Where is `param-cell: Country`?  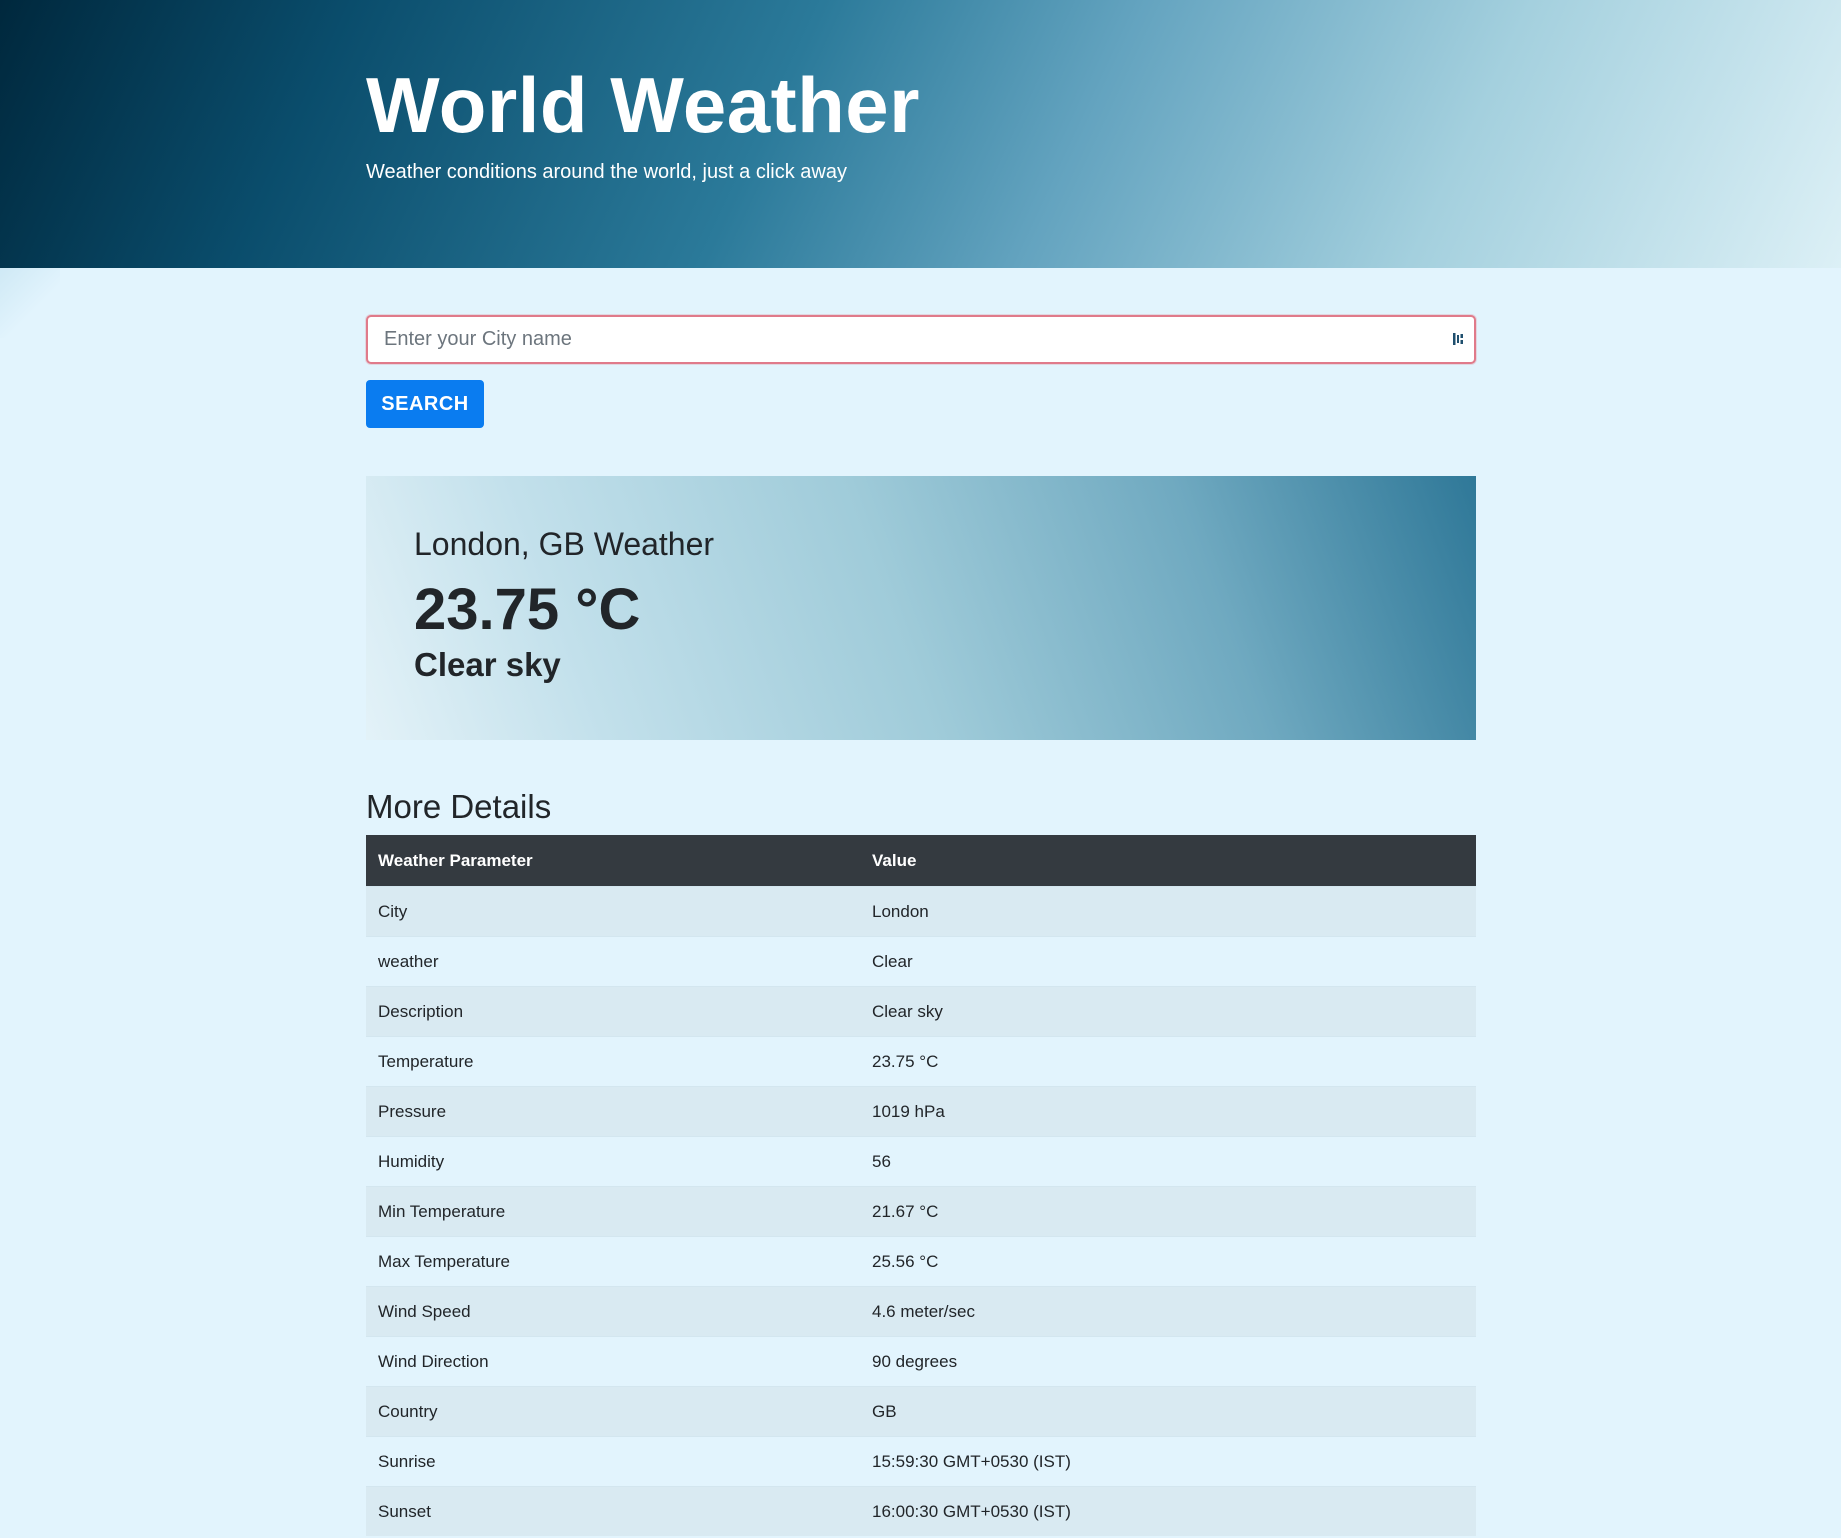 param-cell: Country is located at coordinates (613, 1411).